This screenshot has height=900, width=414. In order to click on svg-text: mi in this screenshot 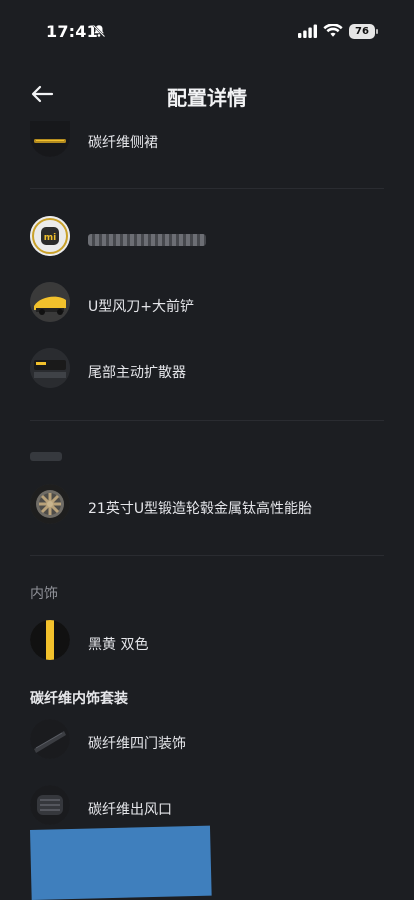, I will do `click(50, 238)`.